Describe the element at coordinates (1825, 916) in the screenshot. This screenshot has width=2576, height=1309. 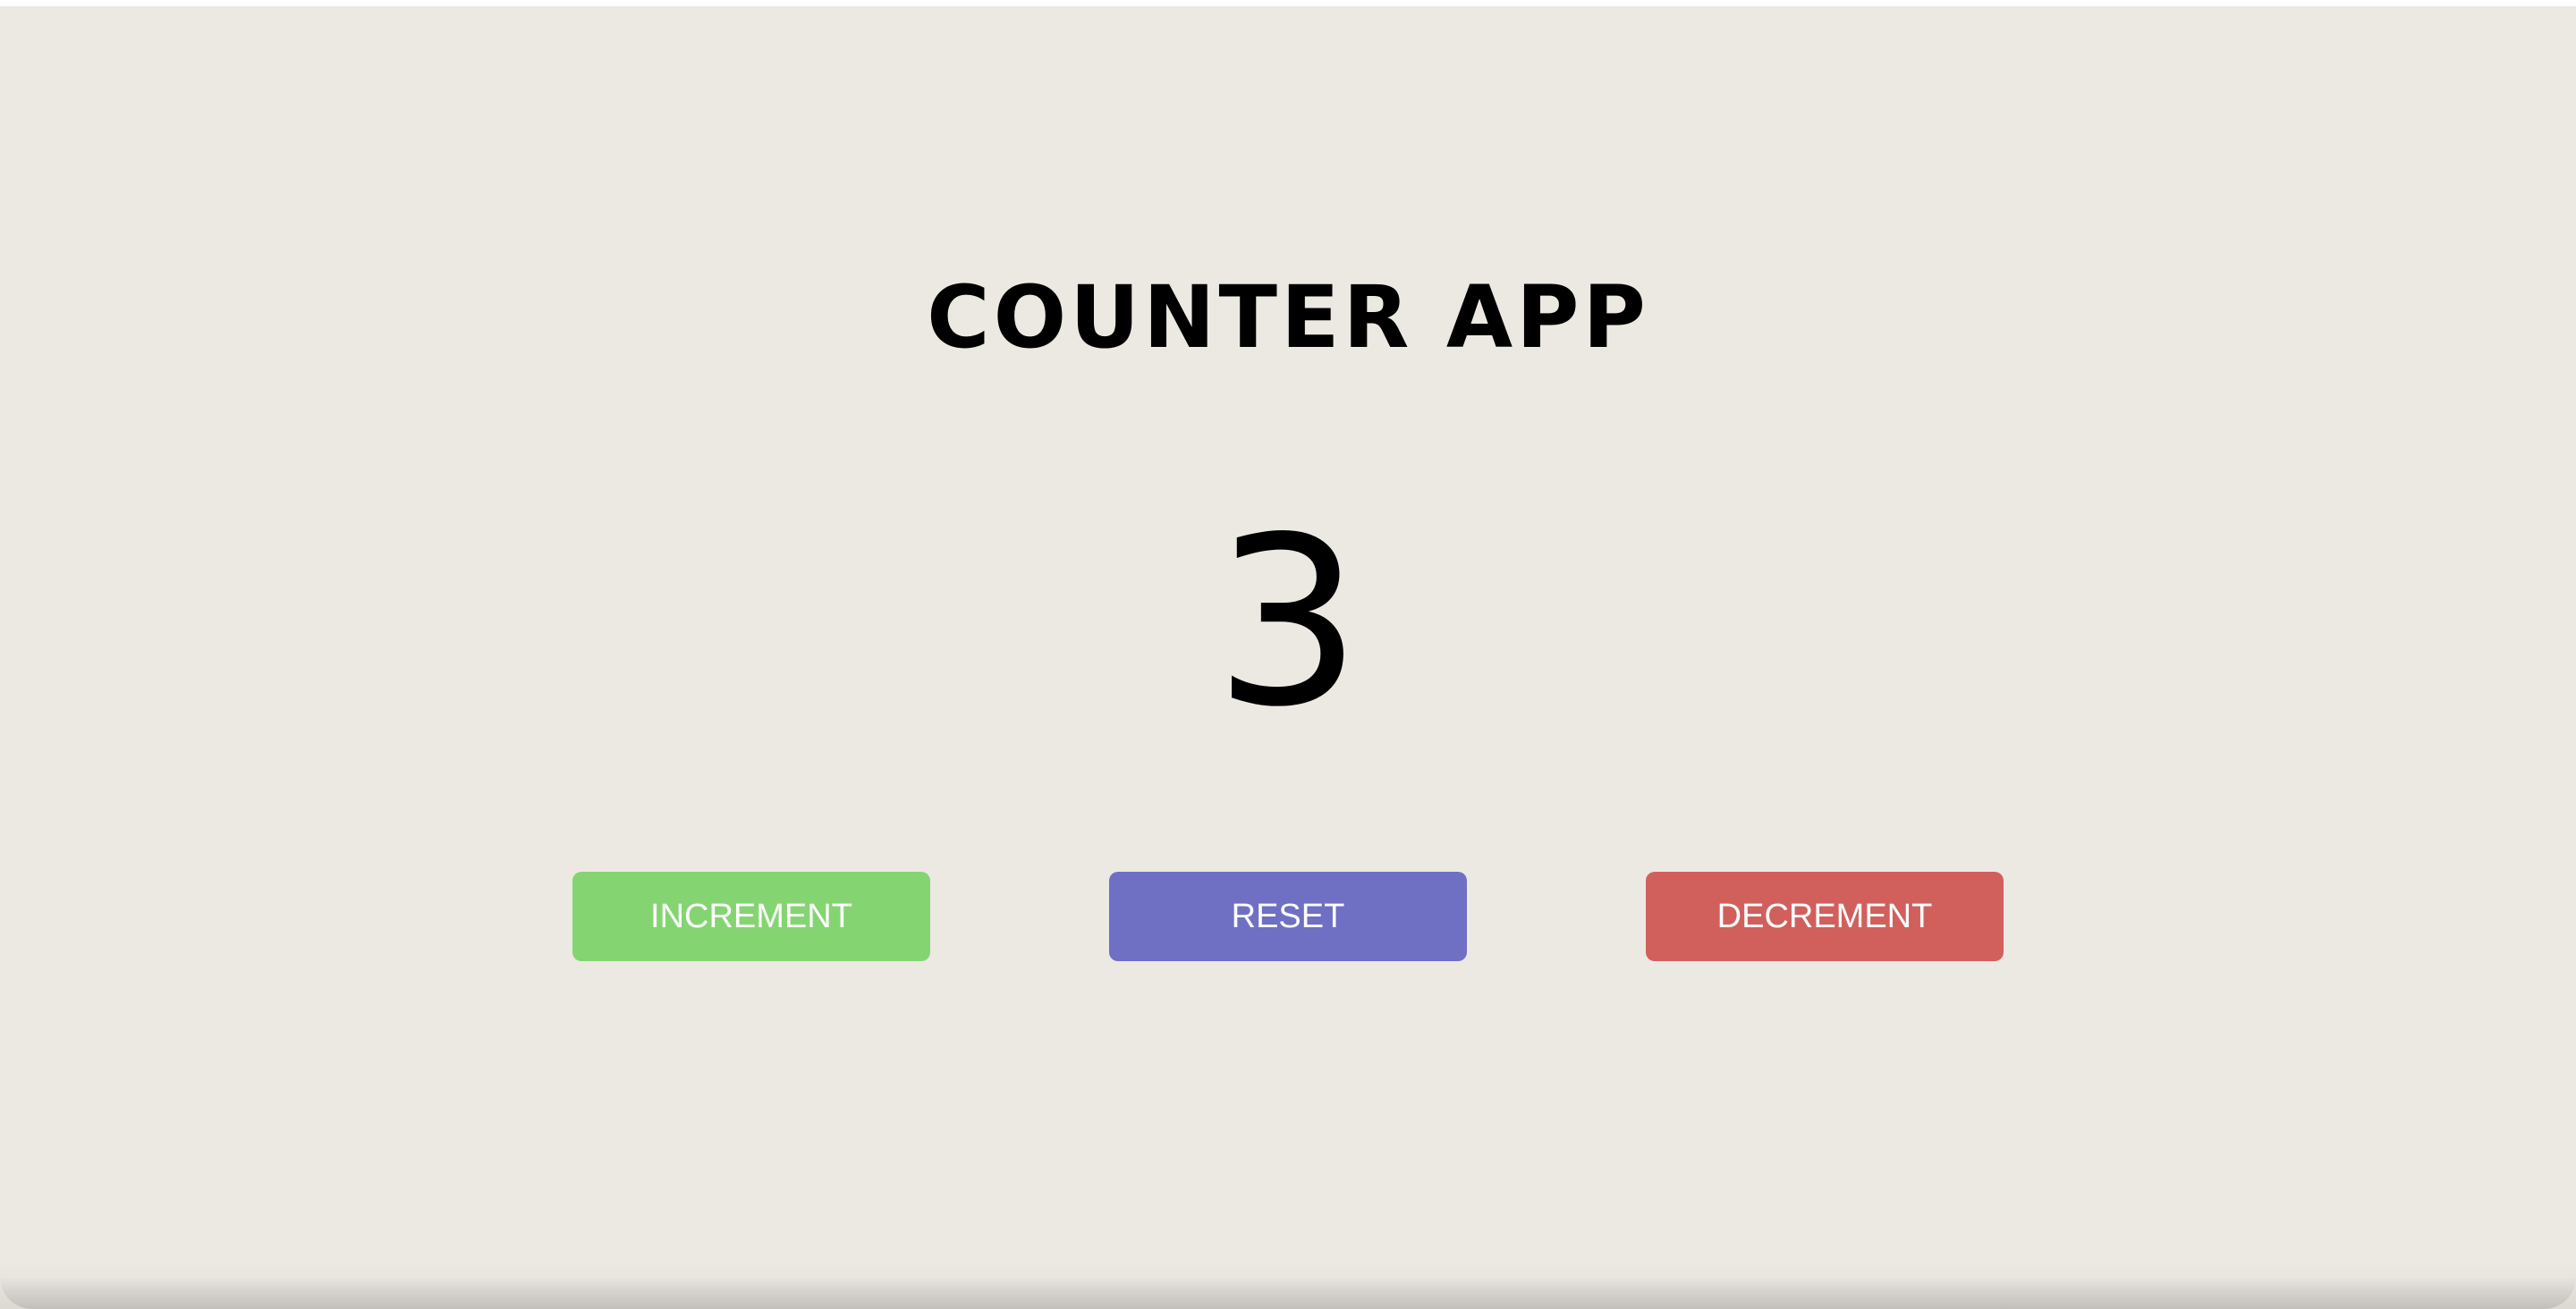
I see `decrement-button: DECREMENT` at that location.